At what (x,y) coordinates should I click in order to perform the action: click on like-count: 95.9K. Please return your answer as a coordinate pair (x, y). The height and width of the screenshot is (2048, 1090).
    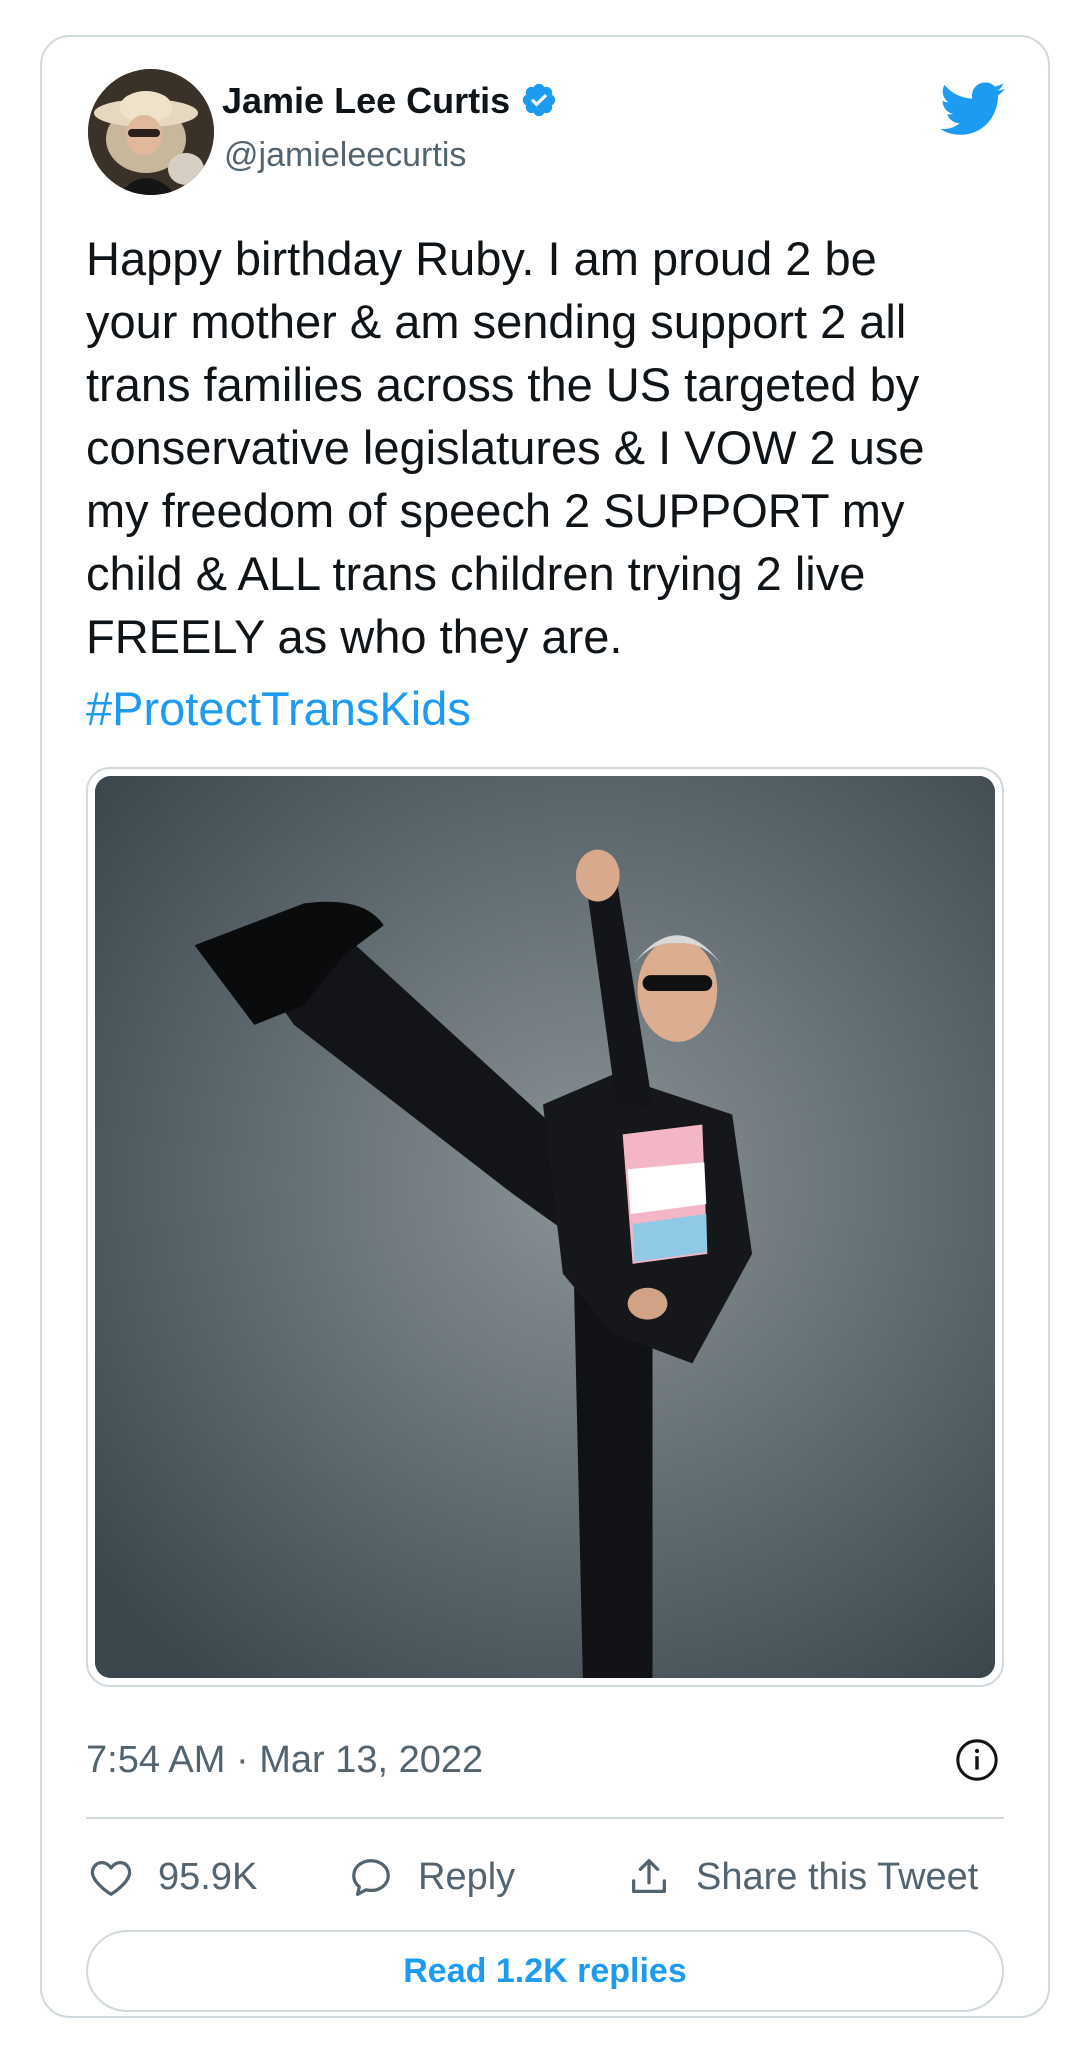
    Looking at the image, I should click on (208, 1876).